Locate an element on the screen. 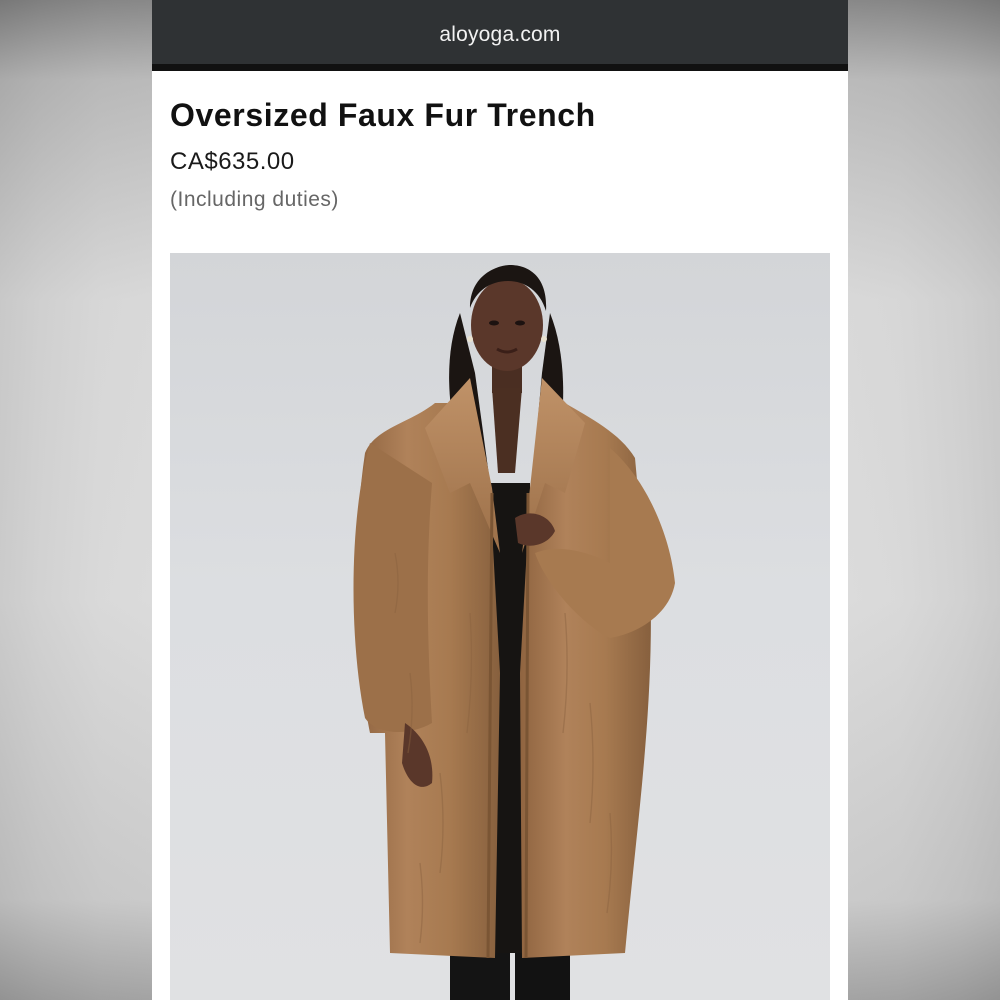  price-note: (Including duties) is located at coordinates (254, 199).